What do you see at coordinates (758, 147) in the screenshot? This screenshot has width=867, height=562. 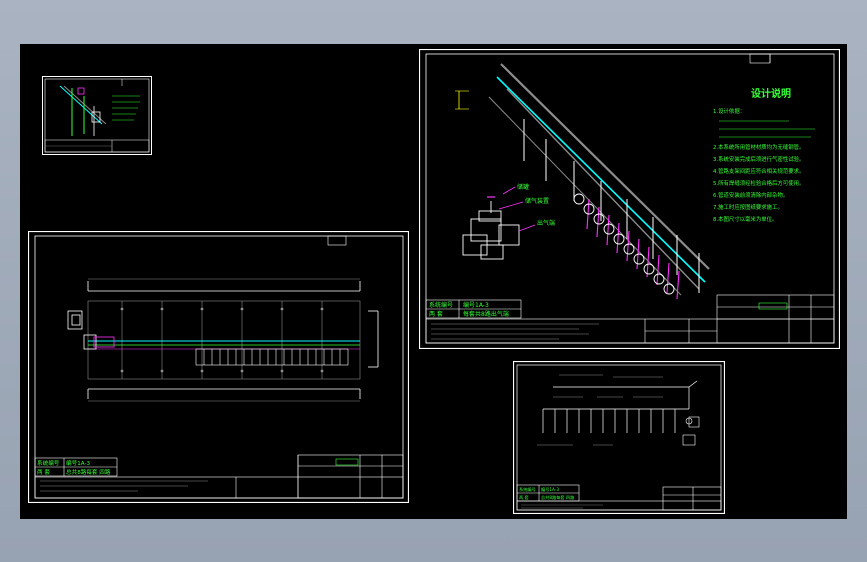 I see `note-line: 2.本系统所用管材材质均为无缝钢管。` at bounding box center [758, 147].